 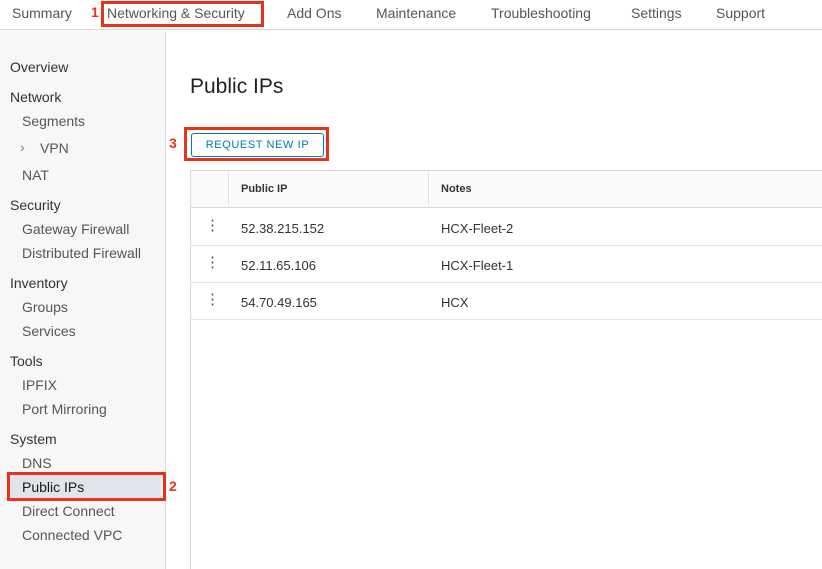 I want to click on notes-cell: HCX, so click(x=455, y=302).